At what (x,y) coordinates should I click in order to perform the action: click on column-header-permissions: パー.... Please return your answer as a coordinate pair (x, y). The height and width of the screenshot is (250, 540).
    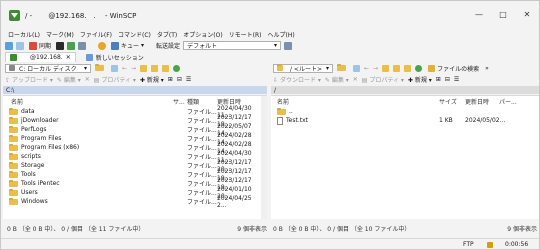
    Looking at the image, I should click on (508, 101).